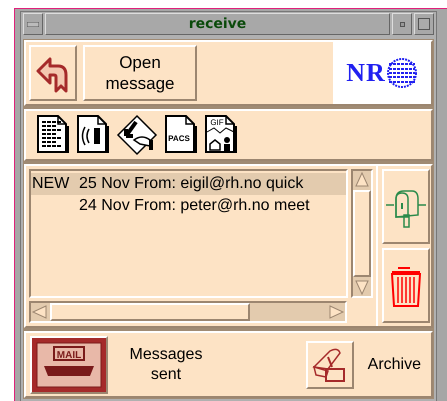  I want to click on scroll-left-icon, so click(40, 312).